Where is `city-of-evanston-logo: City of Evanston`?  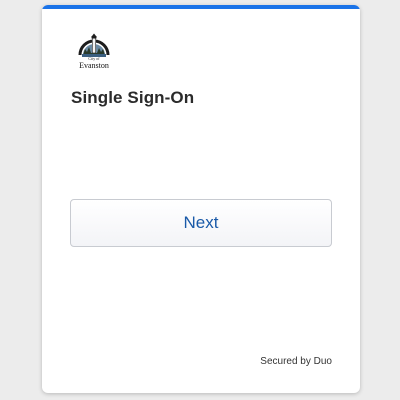
city-of-evanston-logo: City of Evanston is located at coordinates (94, 52).